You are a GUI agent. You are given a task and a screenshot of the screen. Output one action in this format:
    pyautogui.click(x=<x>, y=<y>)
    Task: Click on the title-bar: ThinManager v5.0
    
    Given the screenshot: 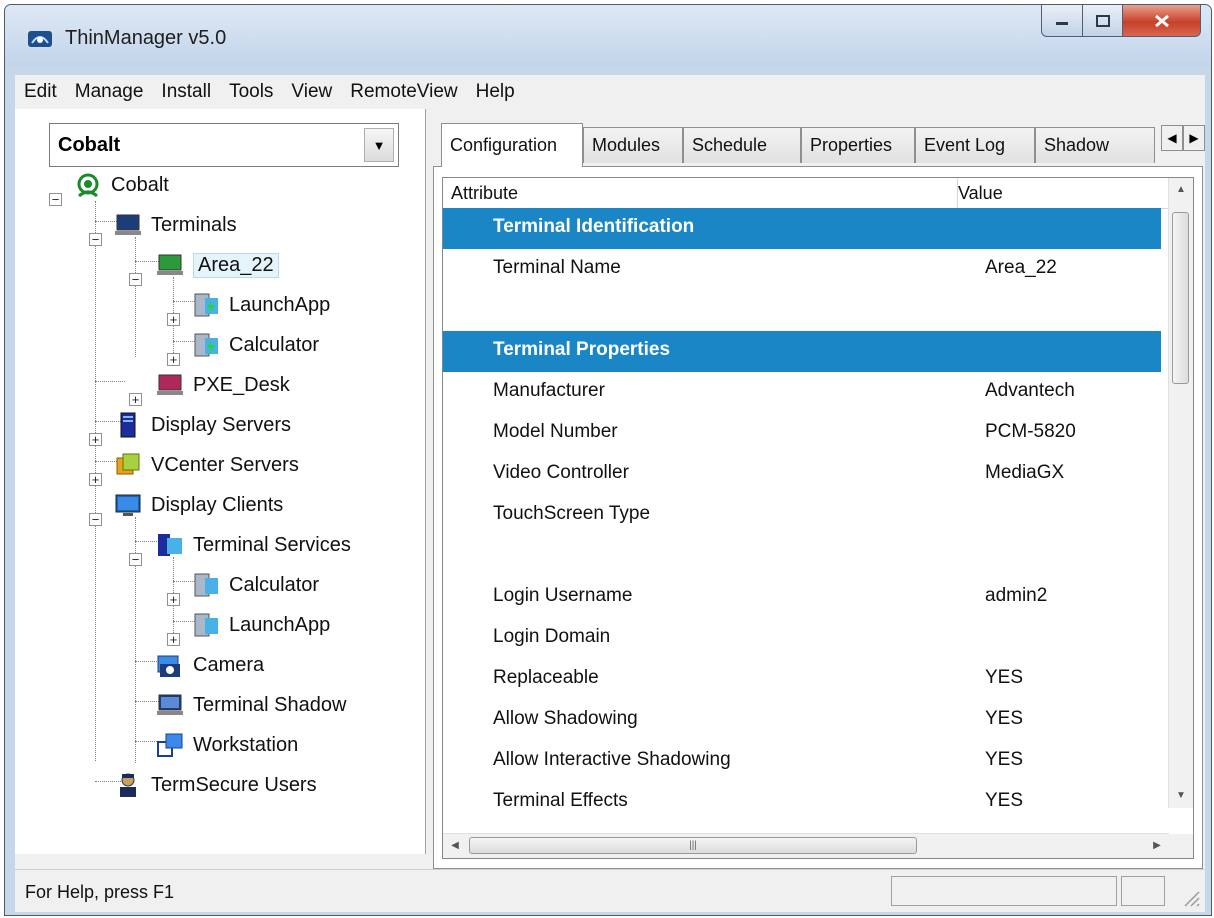 What is the action you would take?
    pyautogui.click(x=608, y=36)
    